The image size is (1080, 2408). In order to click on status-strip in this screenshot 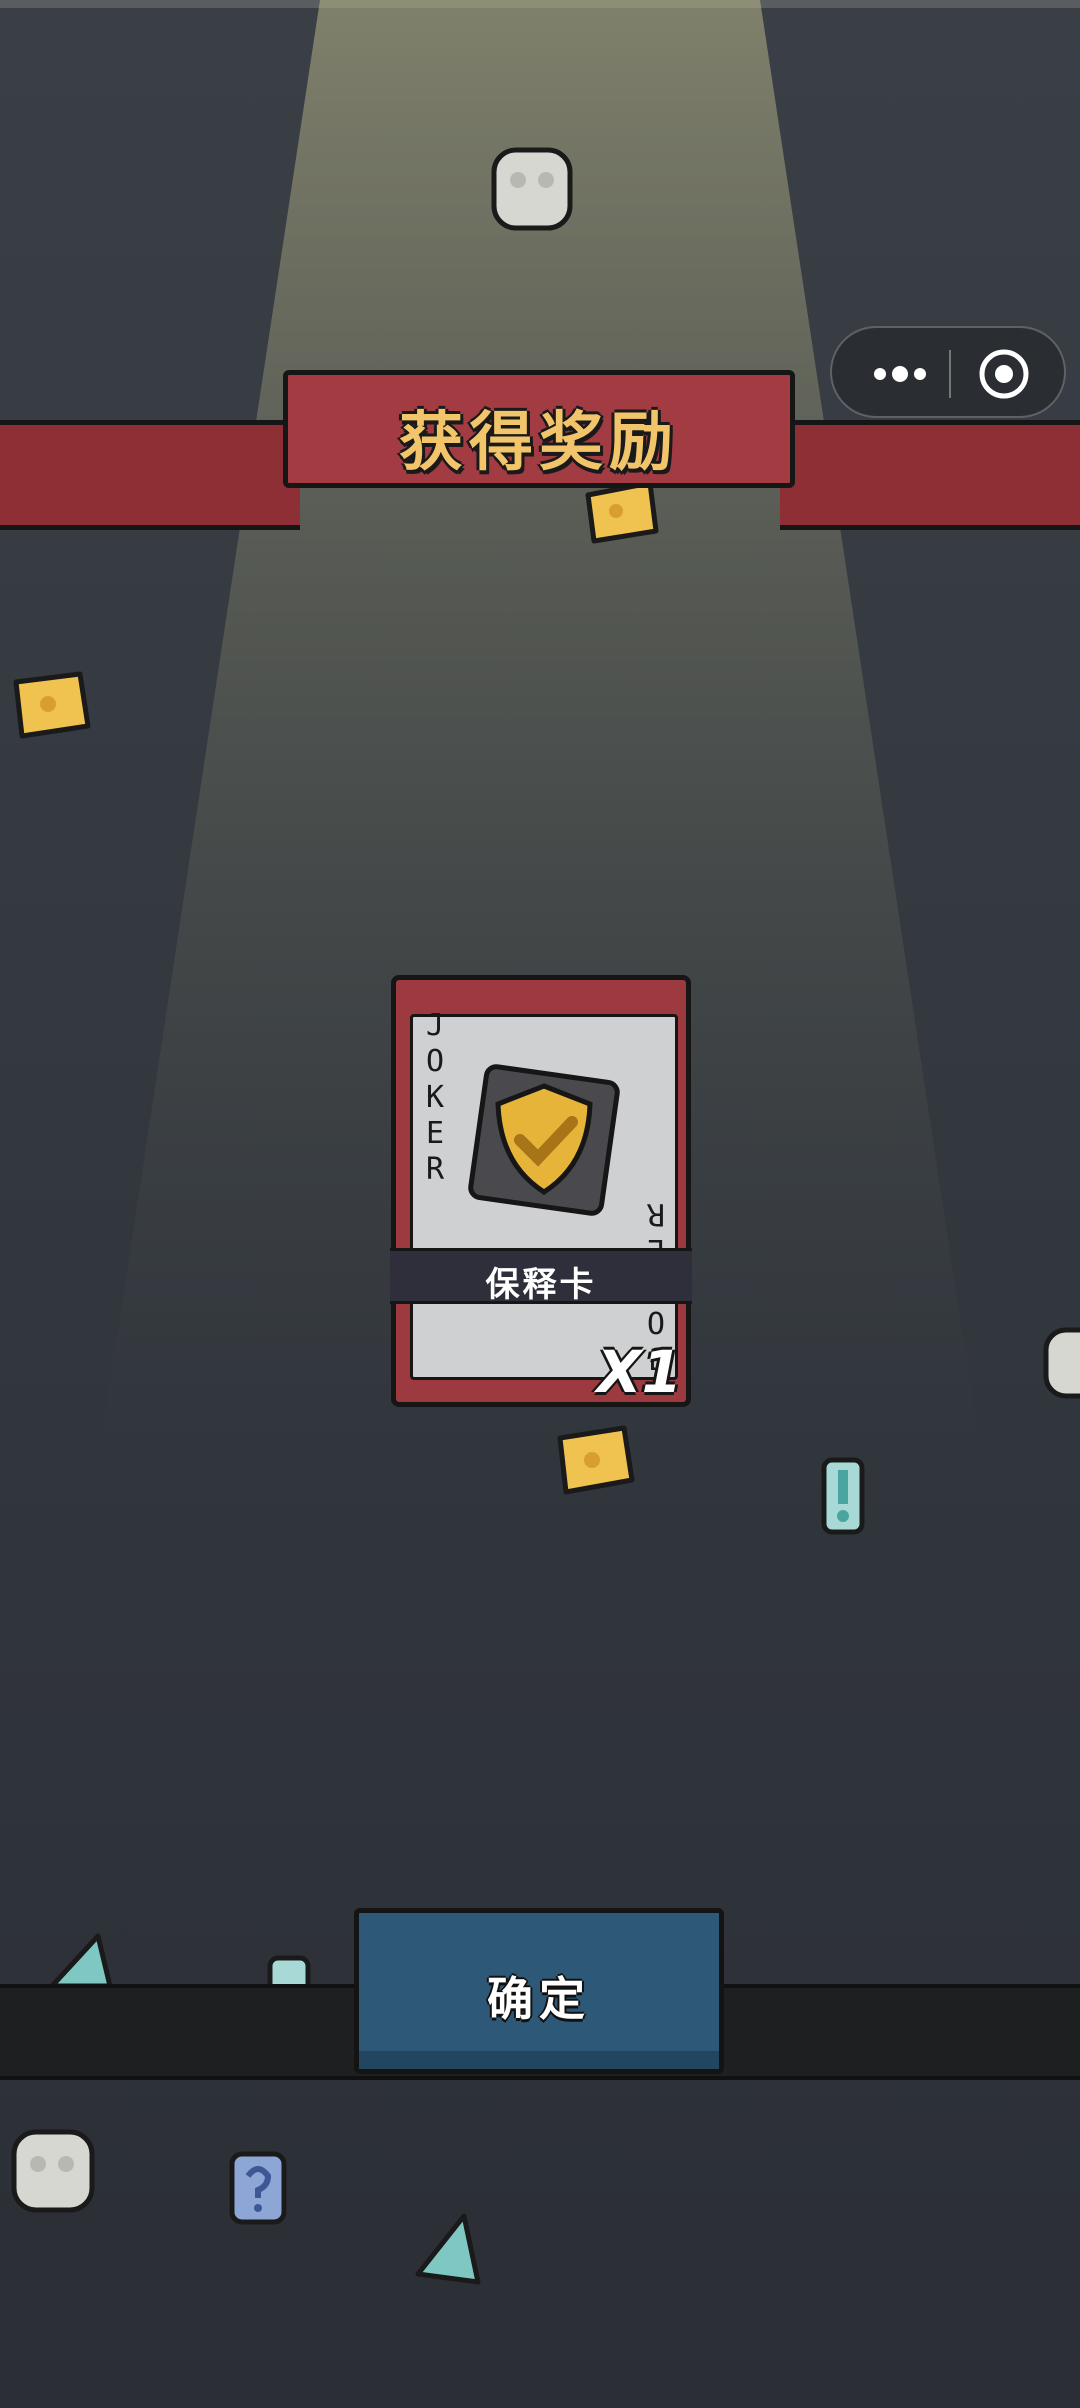, I will do `click(540, 4)`.